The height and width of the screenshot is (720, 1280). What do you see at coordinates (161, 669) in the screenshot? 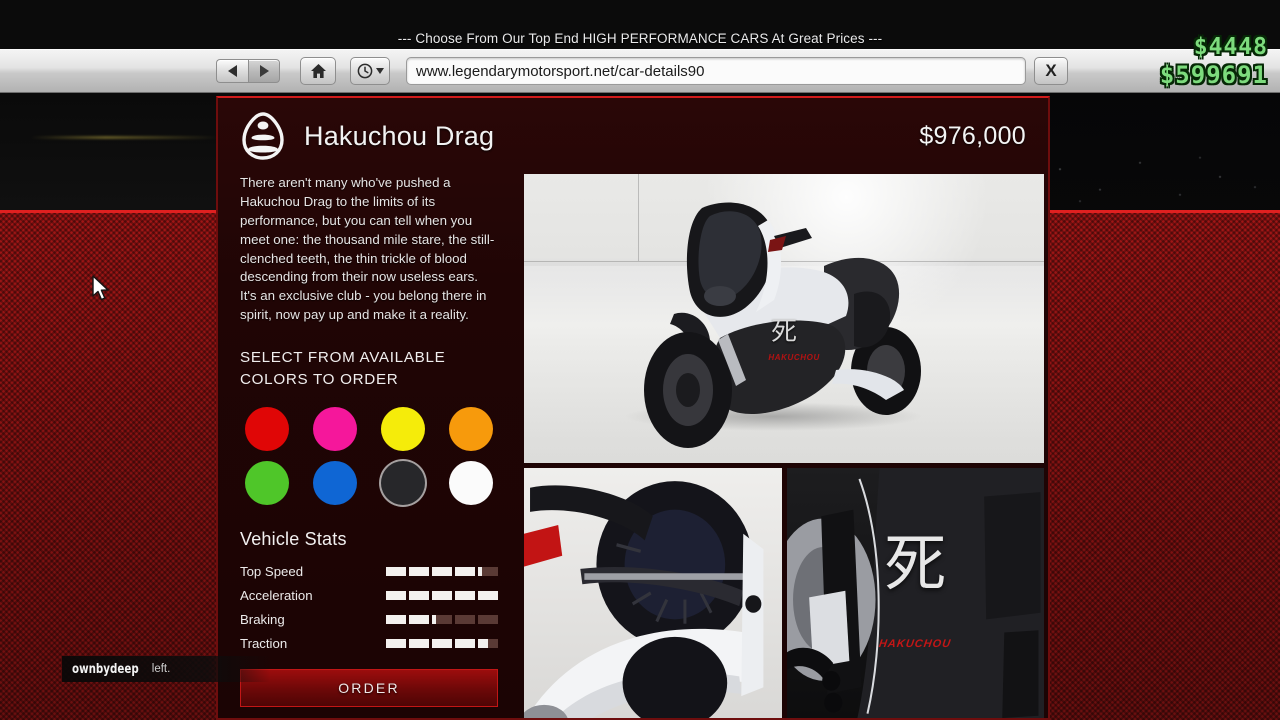
I see `chat-message: left.` at bounding box center [161, 669].